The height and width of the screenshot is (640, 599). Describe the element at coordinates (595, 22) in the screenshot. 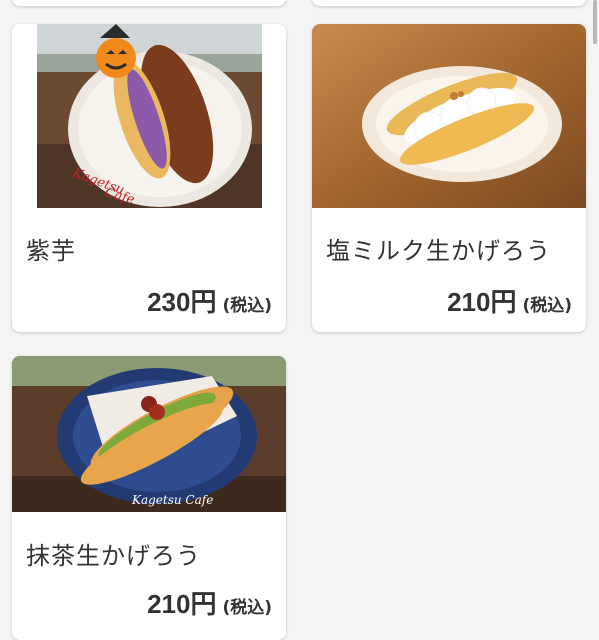

I see `scrollbar` at that location.